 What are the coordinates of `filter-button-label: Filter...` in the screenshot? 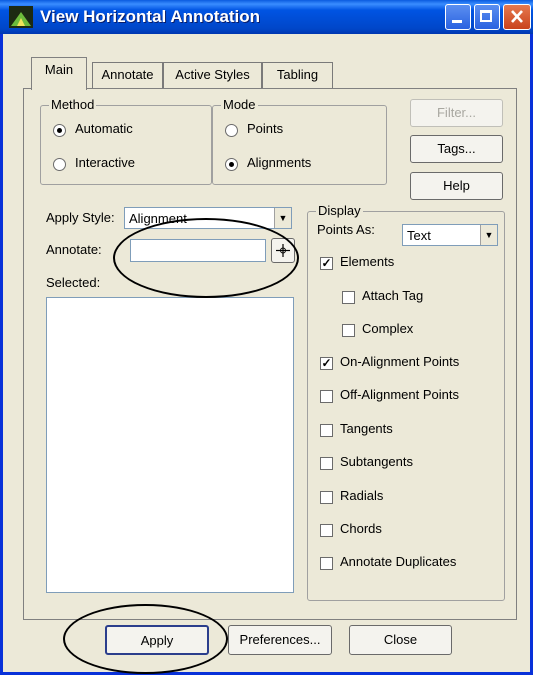 It's located at (456, 112).